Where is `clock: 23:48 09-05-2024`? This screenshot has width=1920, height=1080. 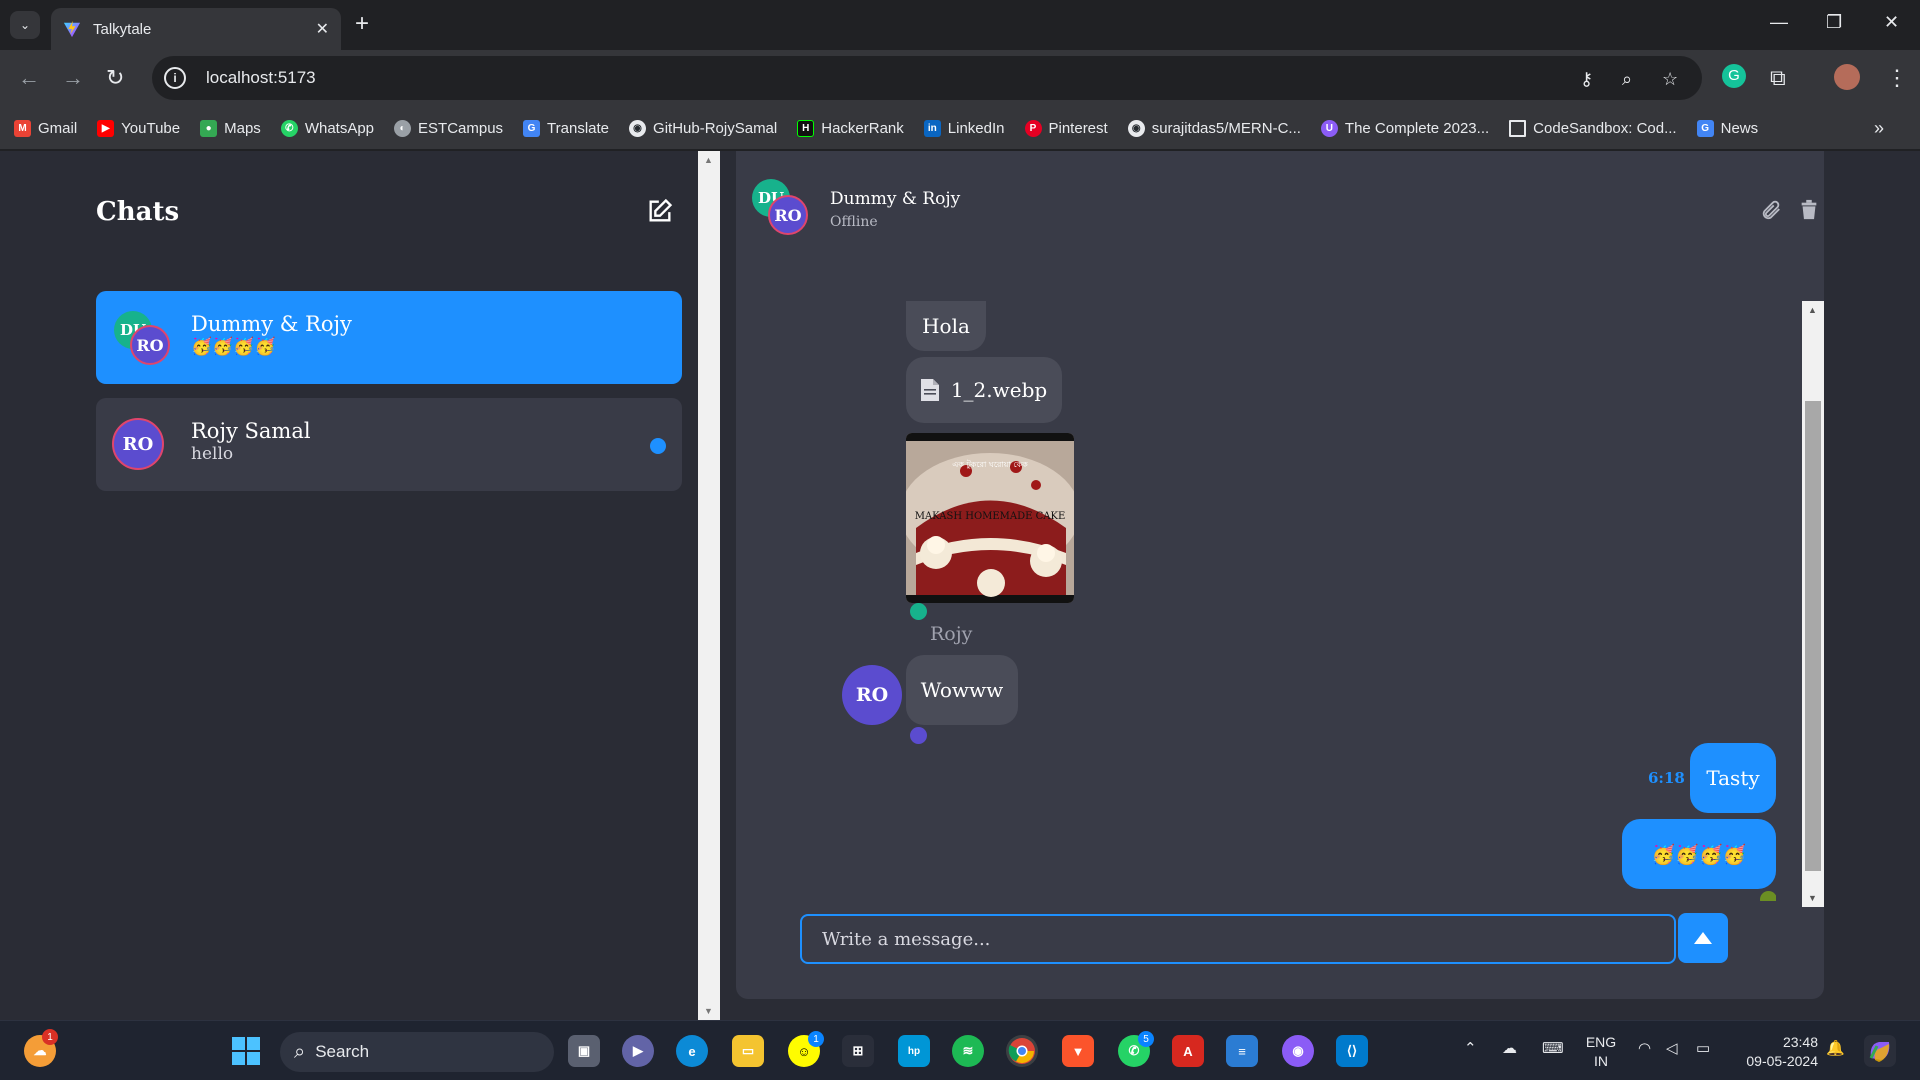 clock: 23:48 09-05-2024 is located at coordinates (1777, 1052).